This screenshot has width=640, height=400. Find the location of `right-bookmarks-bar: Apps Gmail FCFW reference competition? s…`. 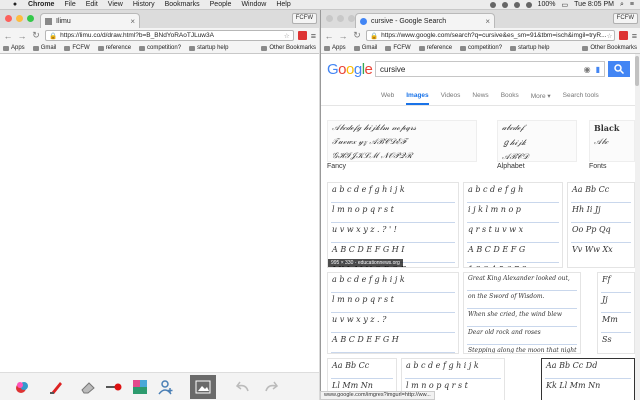

right-bookmarks-bar: Apps Gmail FCFW reference competition? s… is located at coordinates (480, 48).